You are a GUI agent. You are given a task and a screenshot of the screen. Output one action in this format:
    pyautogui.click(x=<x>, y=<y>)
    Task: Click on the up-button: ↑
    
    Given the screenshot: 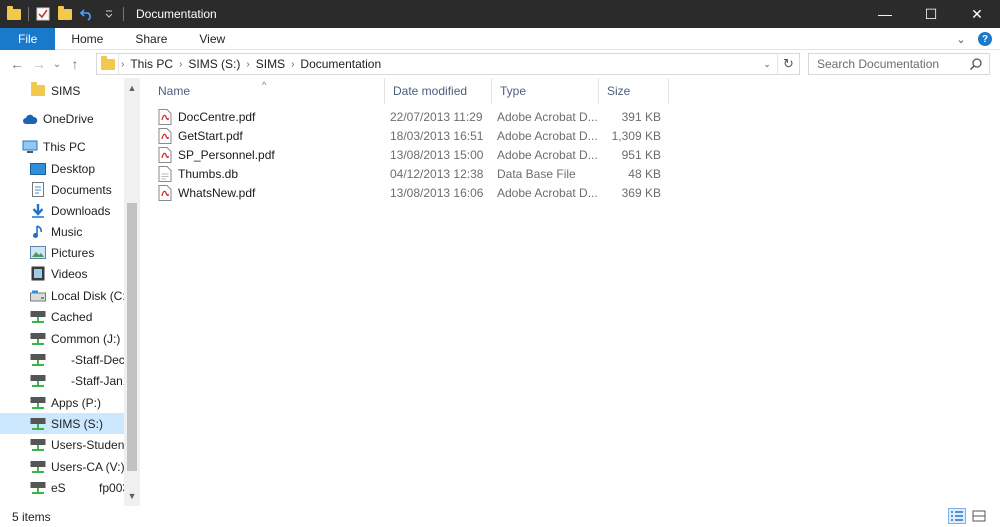 What is the action you would take?
    pyautogui.click(x=75, y=64)
    